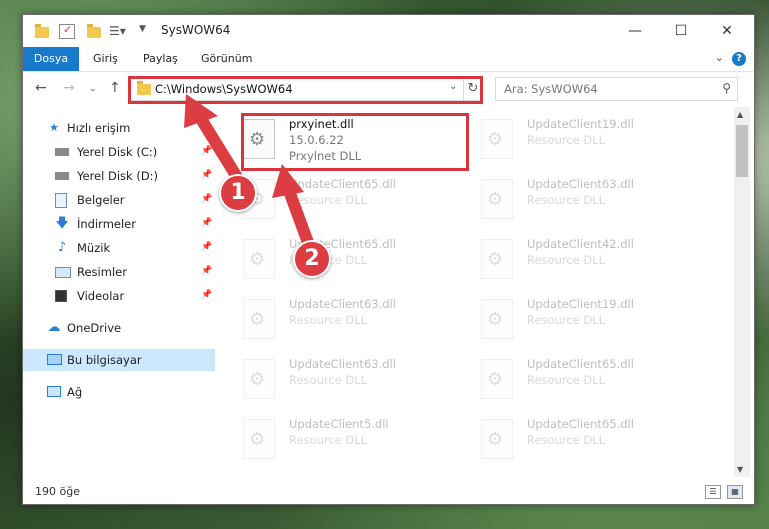  Describe the element at coordinates (312, 259) in the screenshot. I see `step-marker-2: 2` at that location.